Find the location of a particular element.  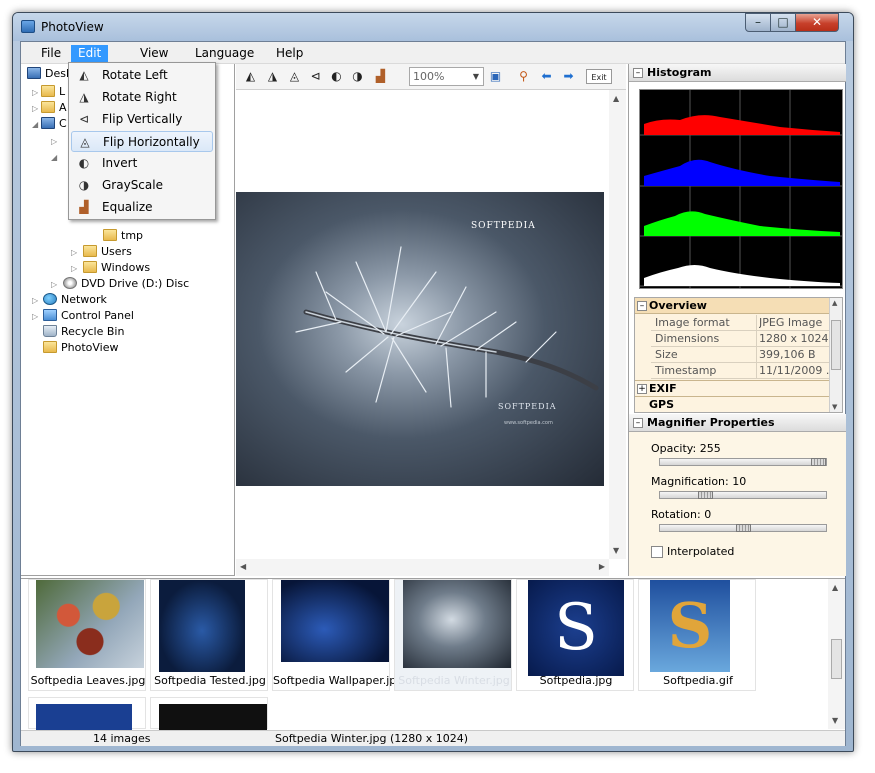

tree-item-tmp: tmp is located at coordinates (123, 236).